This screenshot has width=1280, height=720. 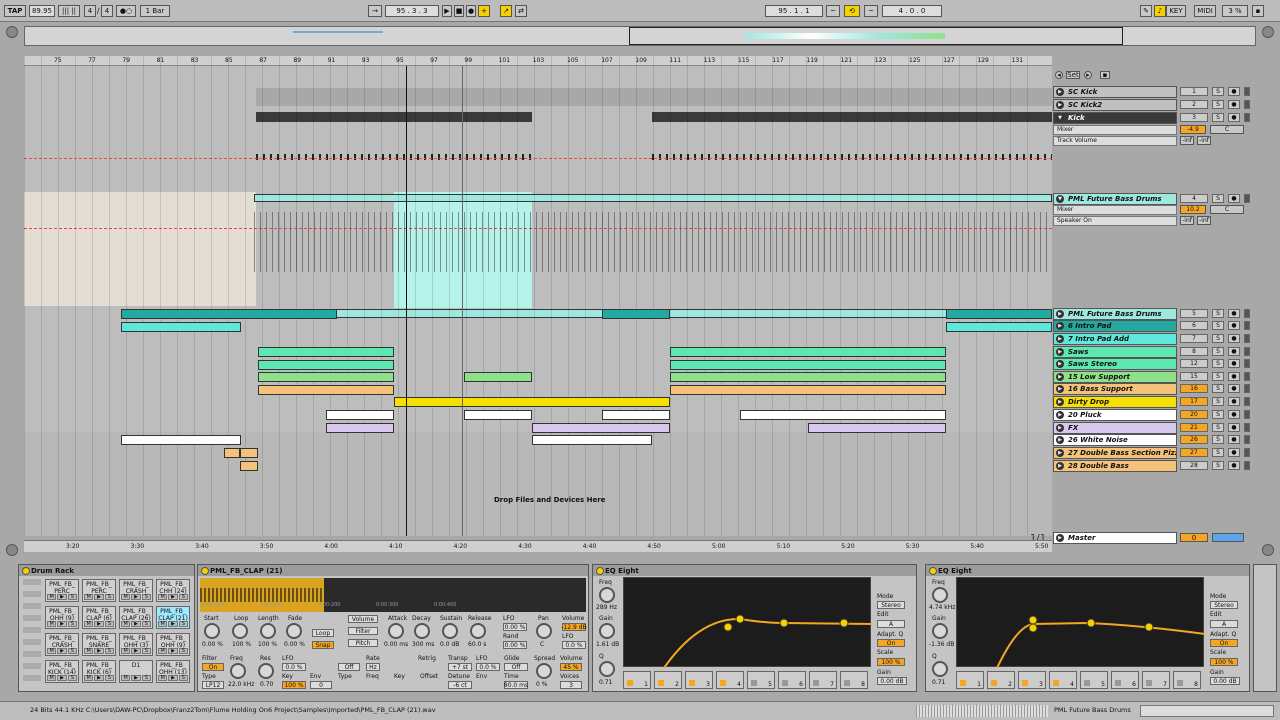 I want to click on volume-value: -12.9 dB, so click(x=574, y=627).